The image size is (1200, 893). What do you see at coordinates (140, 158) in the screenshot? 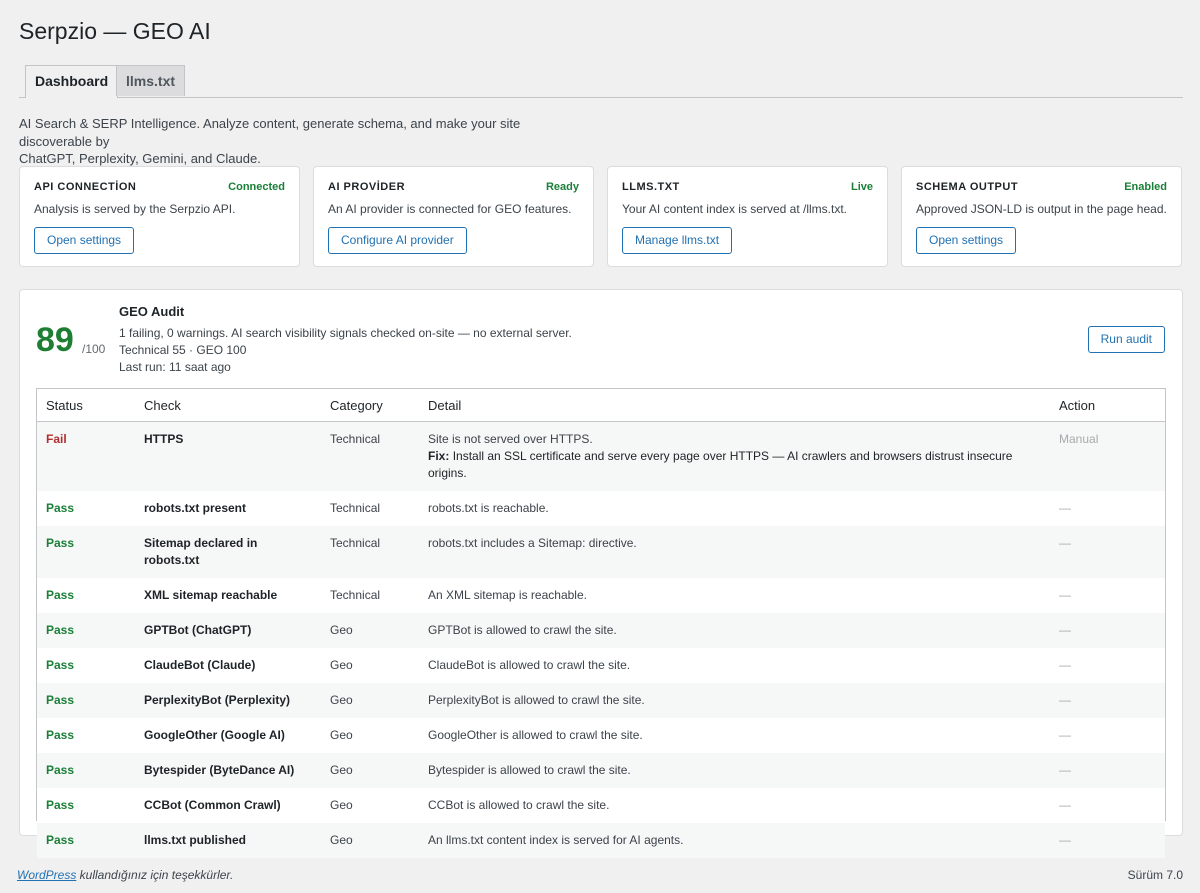
I see `intro-line-2: ChatGPT, Perplexity, Gemini, and Claude.` at bounding box center [140, 158].